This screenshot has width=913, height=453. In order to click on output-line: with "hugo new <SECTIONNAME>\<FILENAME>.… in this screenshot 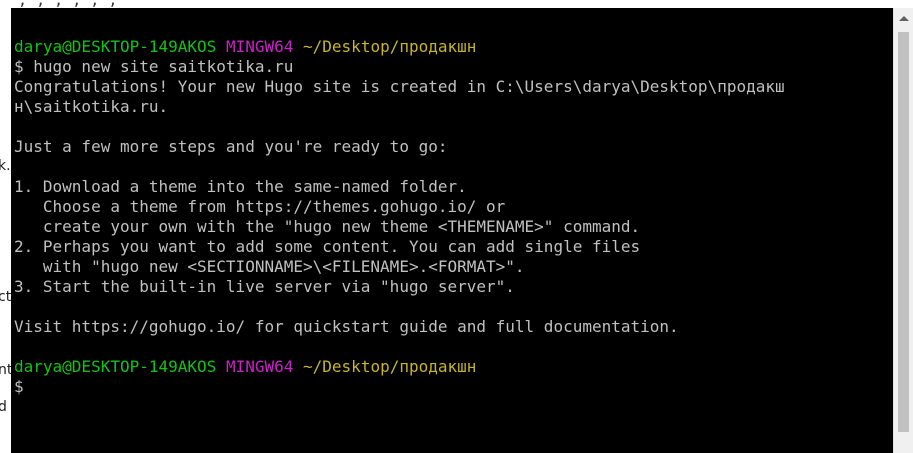, I will do `click(399, 267)`.